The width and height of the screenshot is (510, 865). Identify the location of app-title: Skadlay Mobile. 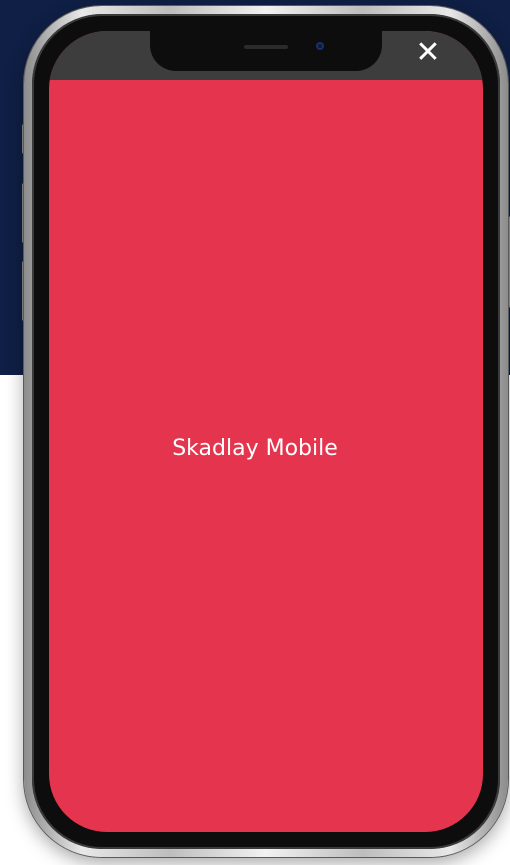
(255, 448).